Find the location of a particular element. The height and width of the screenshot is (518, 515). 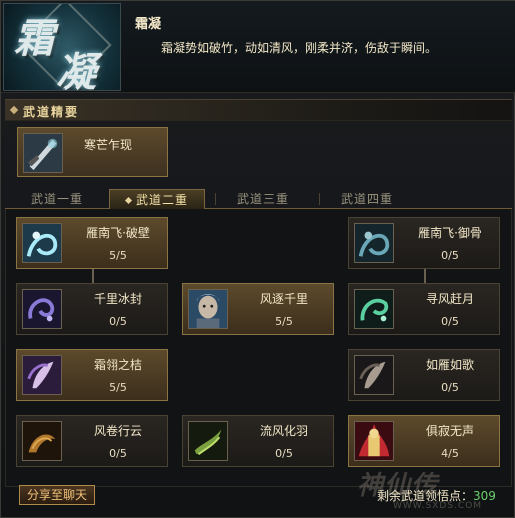

green-wind-icon is located at coordinates (208, 441).